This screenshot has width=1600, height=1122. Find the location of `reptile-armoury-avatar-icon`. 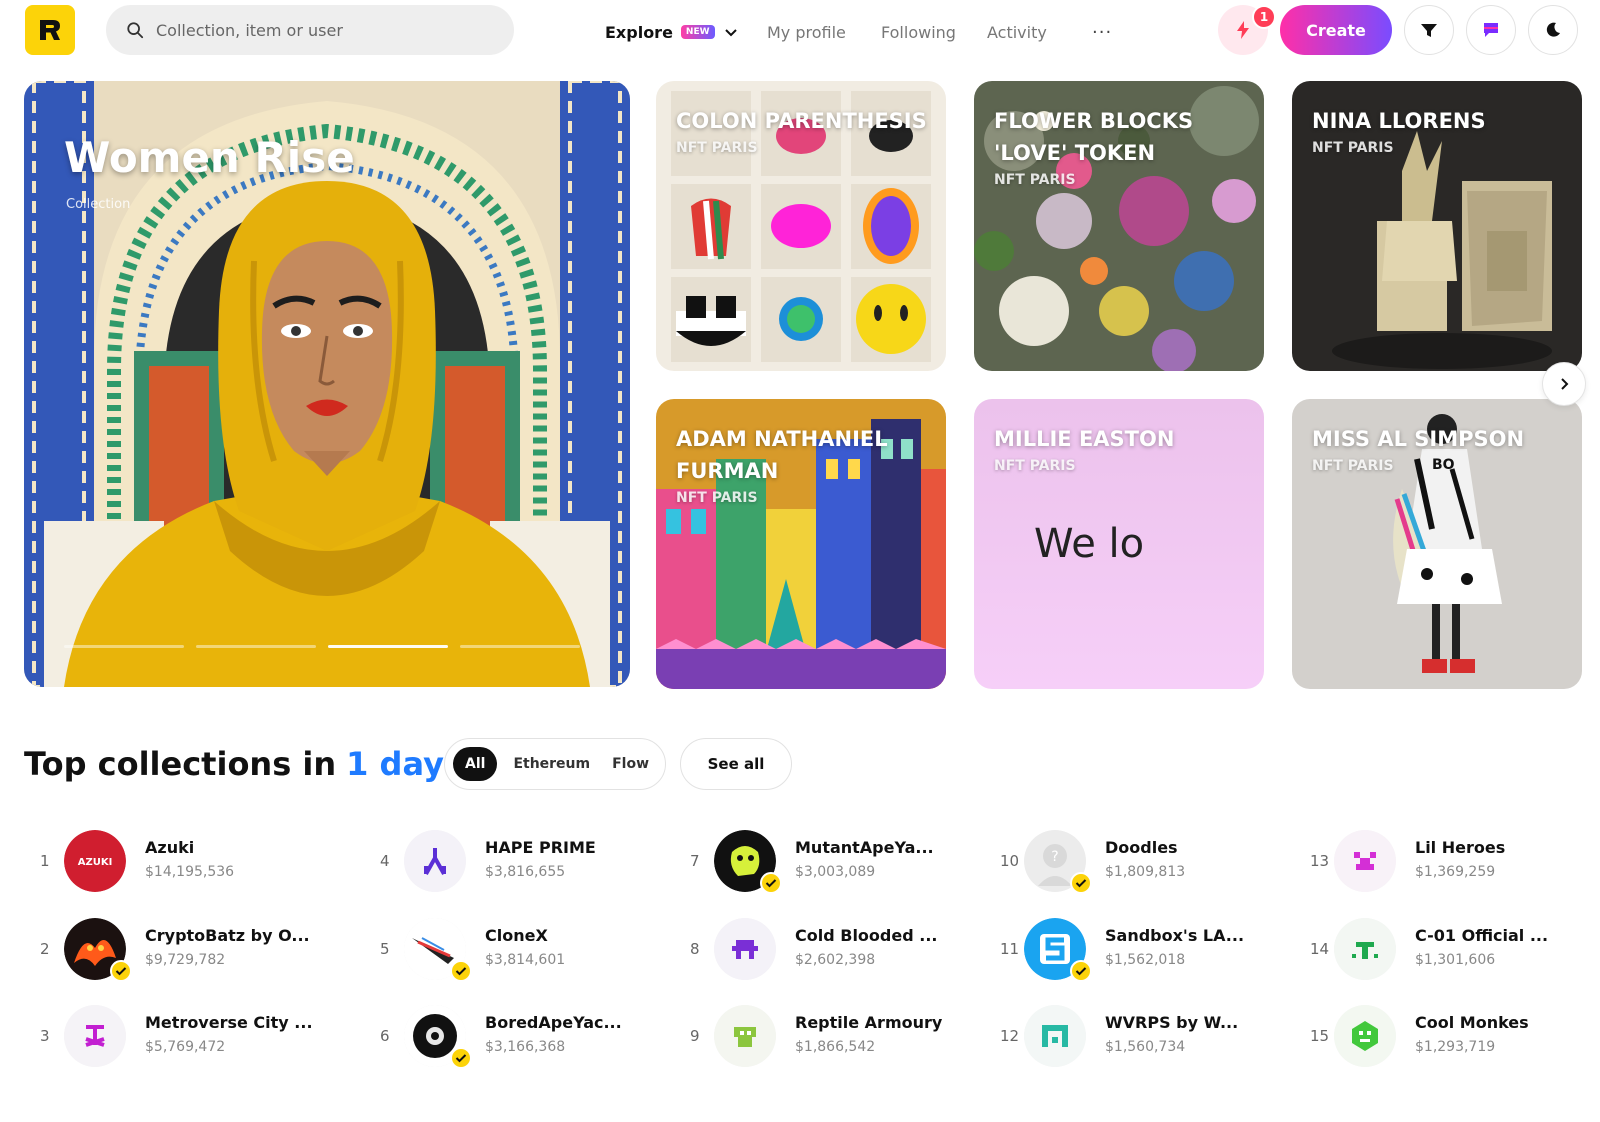

reptile-armoury-avatar-icon is located at coordinates (745, 1036).